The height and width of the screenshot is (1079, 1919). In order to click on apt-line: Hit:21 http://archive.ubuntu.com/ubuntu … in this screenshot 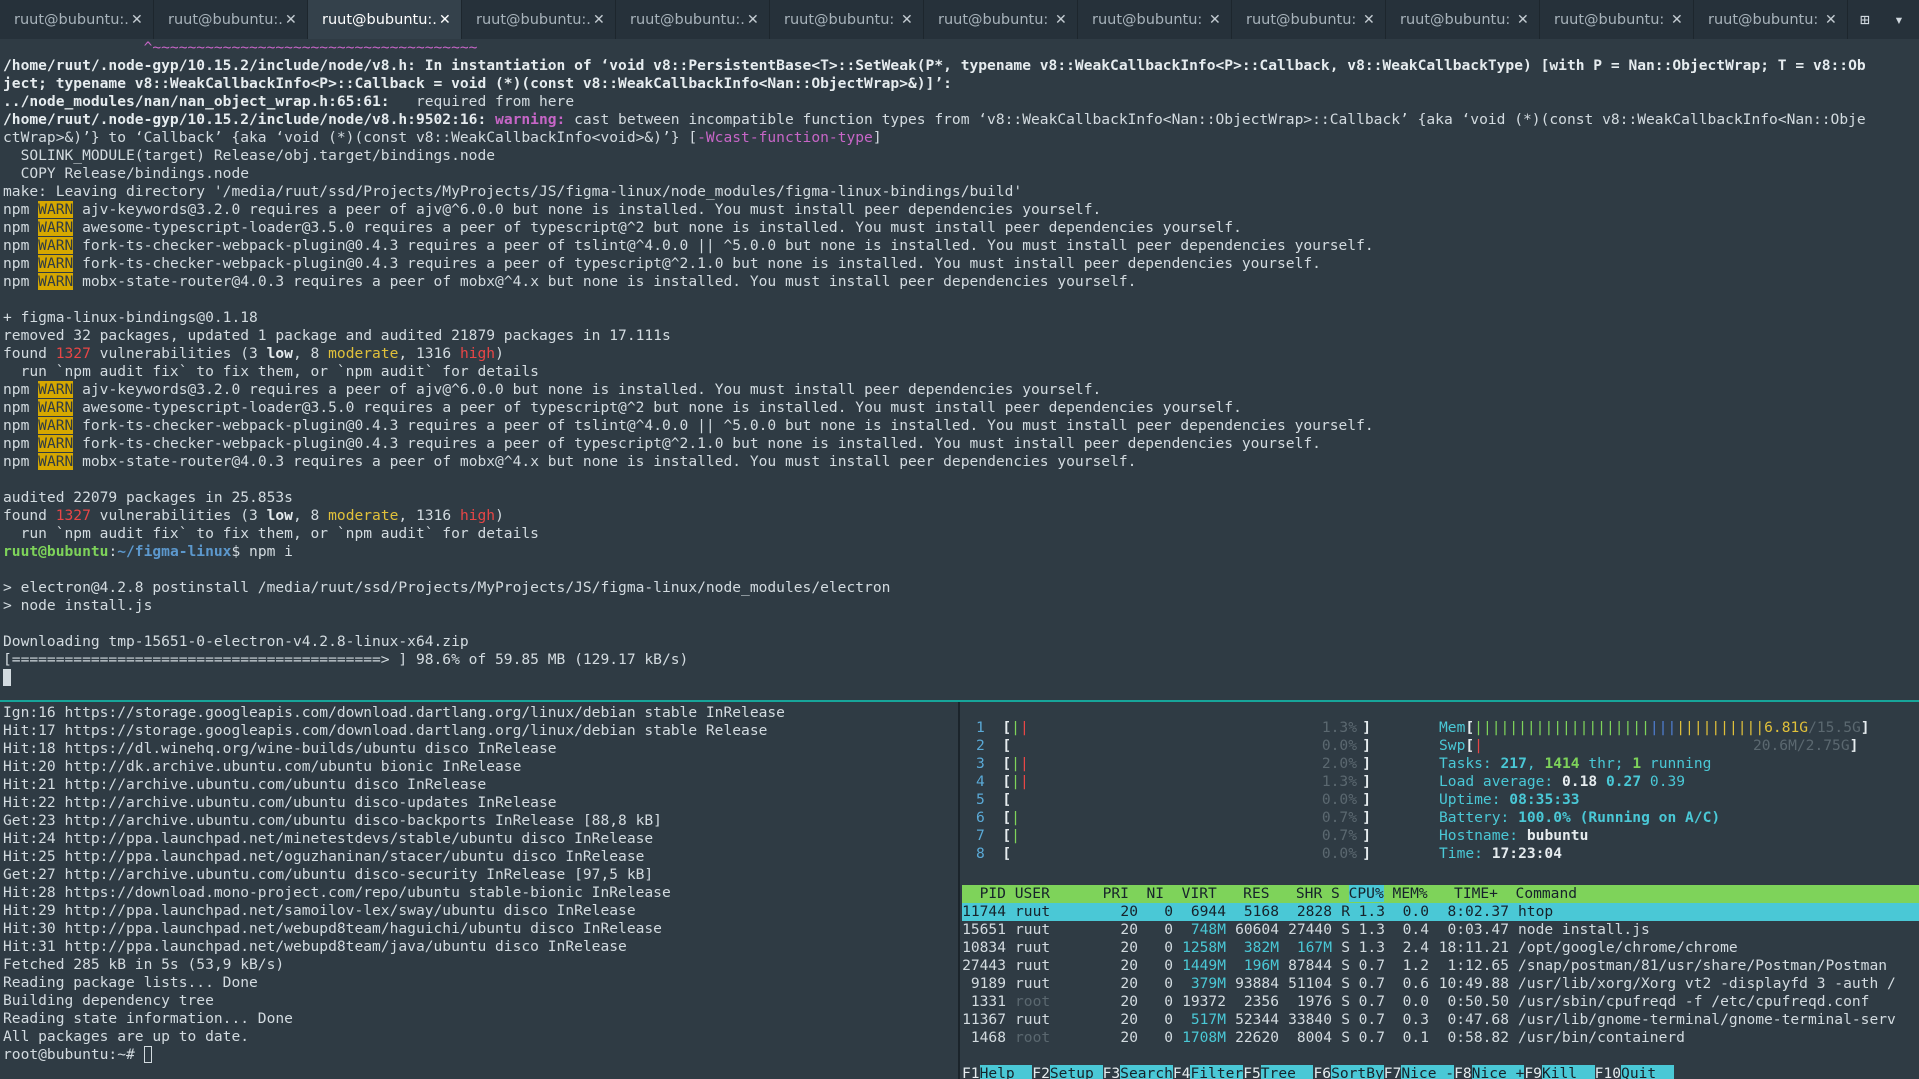, I will do `click(245, 784)`.